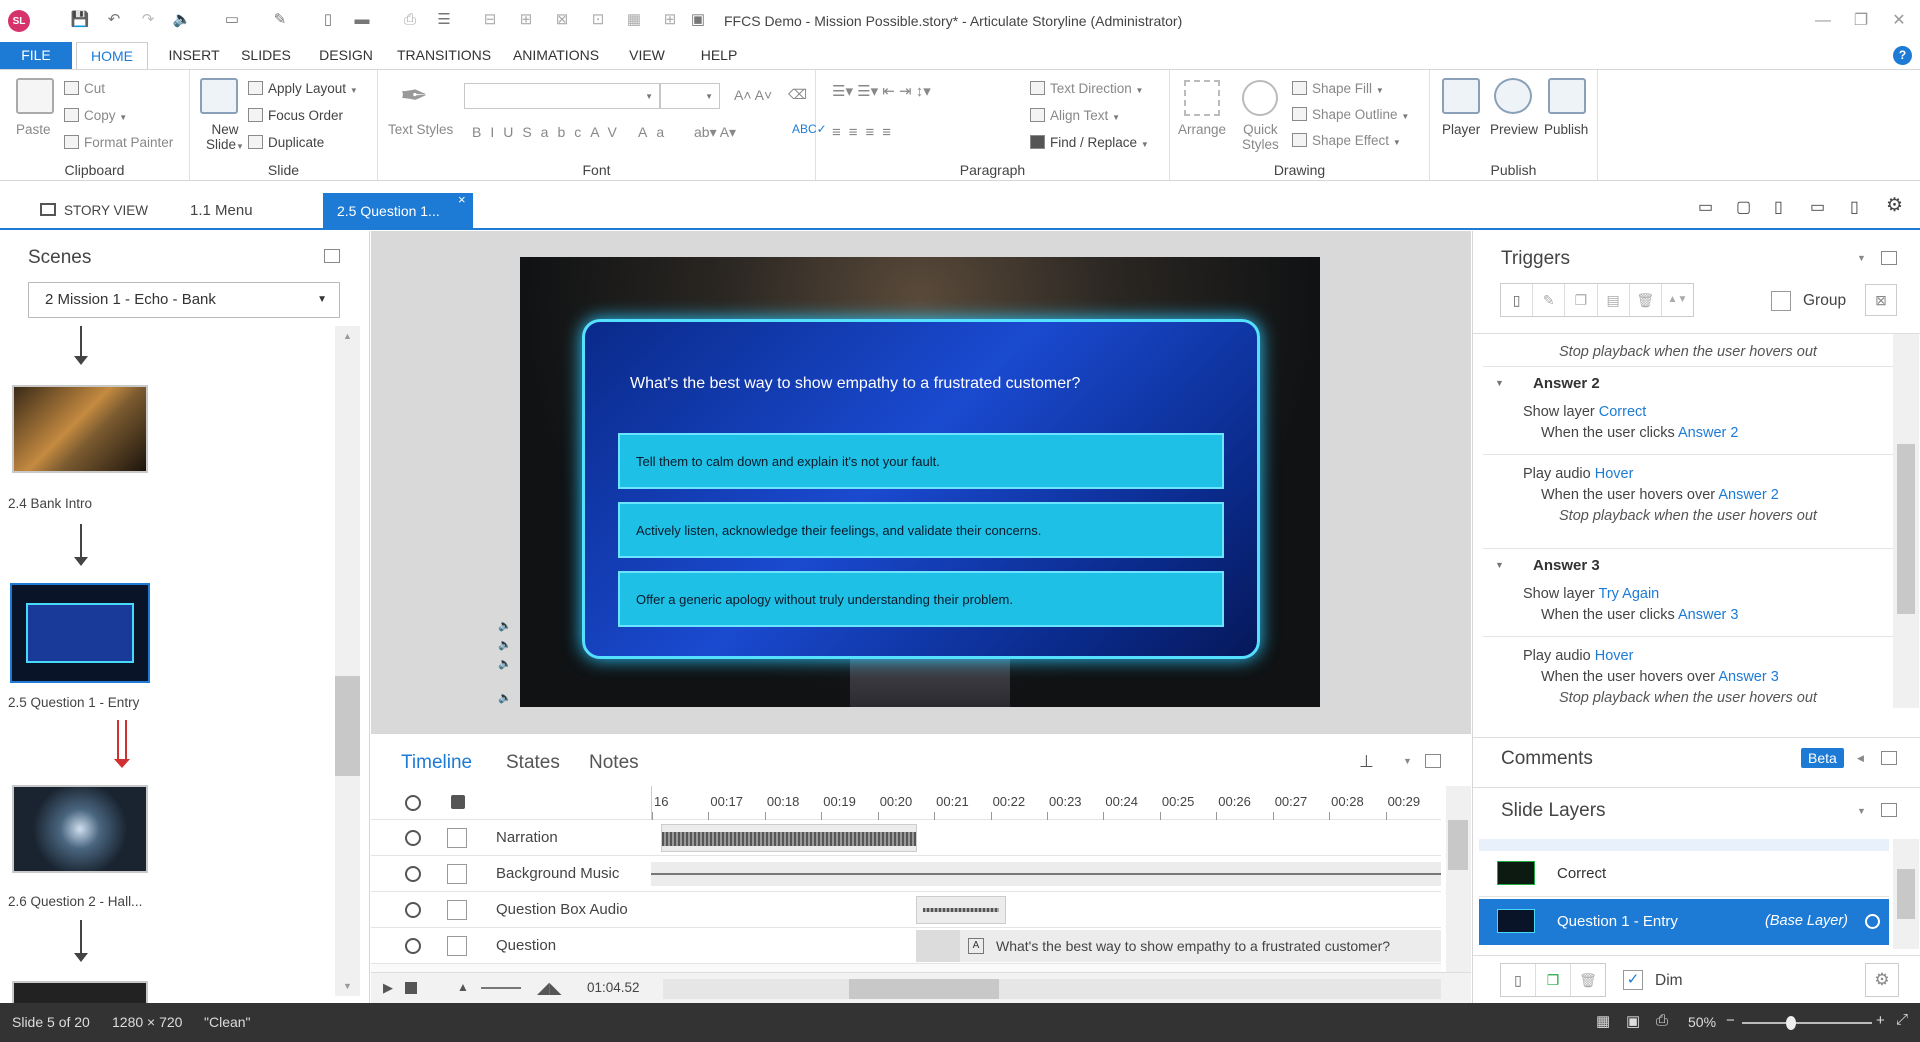  What do you see at coordinates (328, 20) in the screenshot?
I see `textbox-icon: ▯` at bounding box center [328, 20].